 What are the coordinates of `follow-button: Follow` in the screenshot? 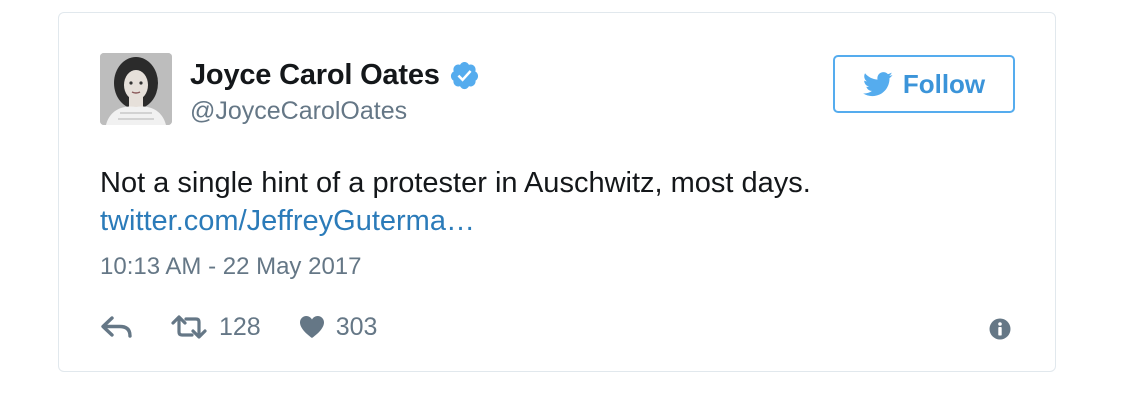 It's located at (924, 84).